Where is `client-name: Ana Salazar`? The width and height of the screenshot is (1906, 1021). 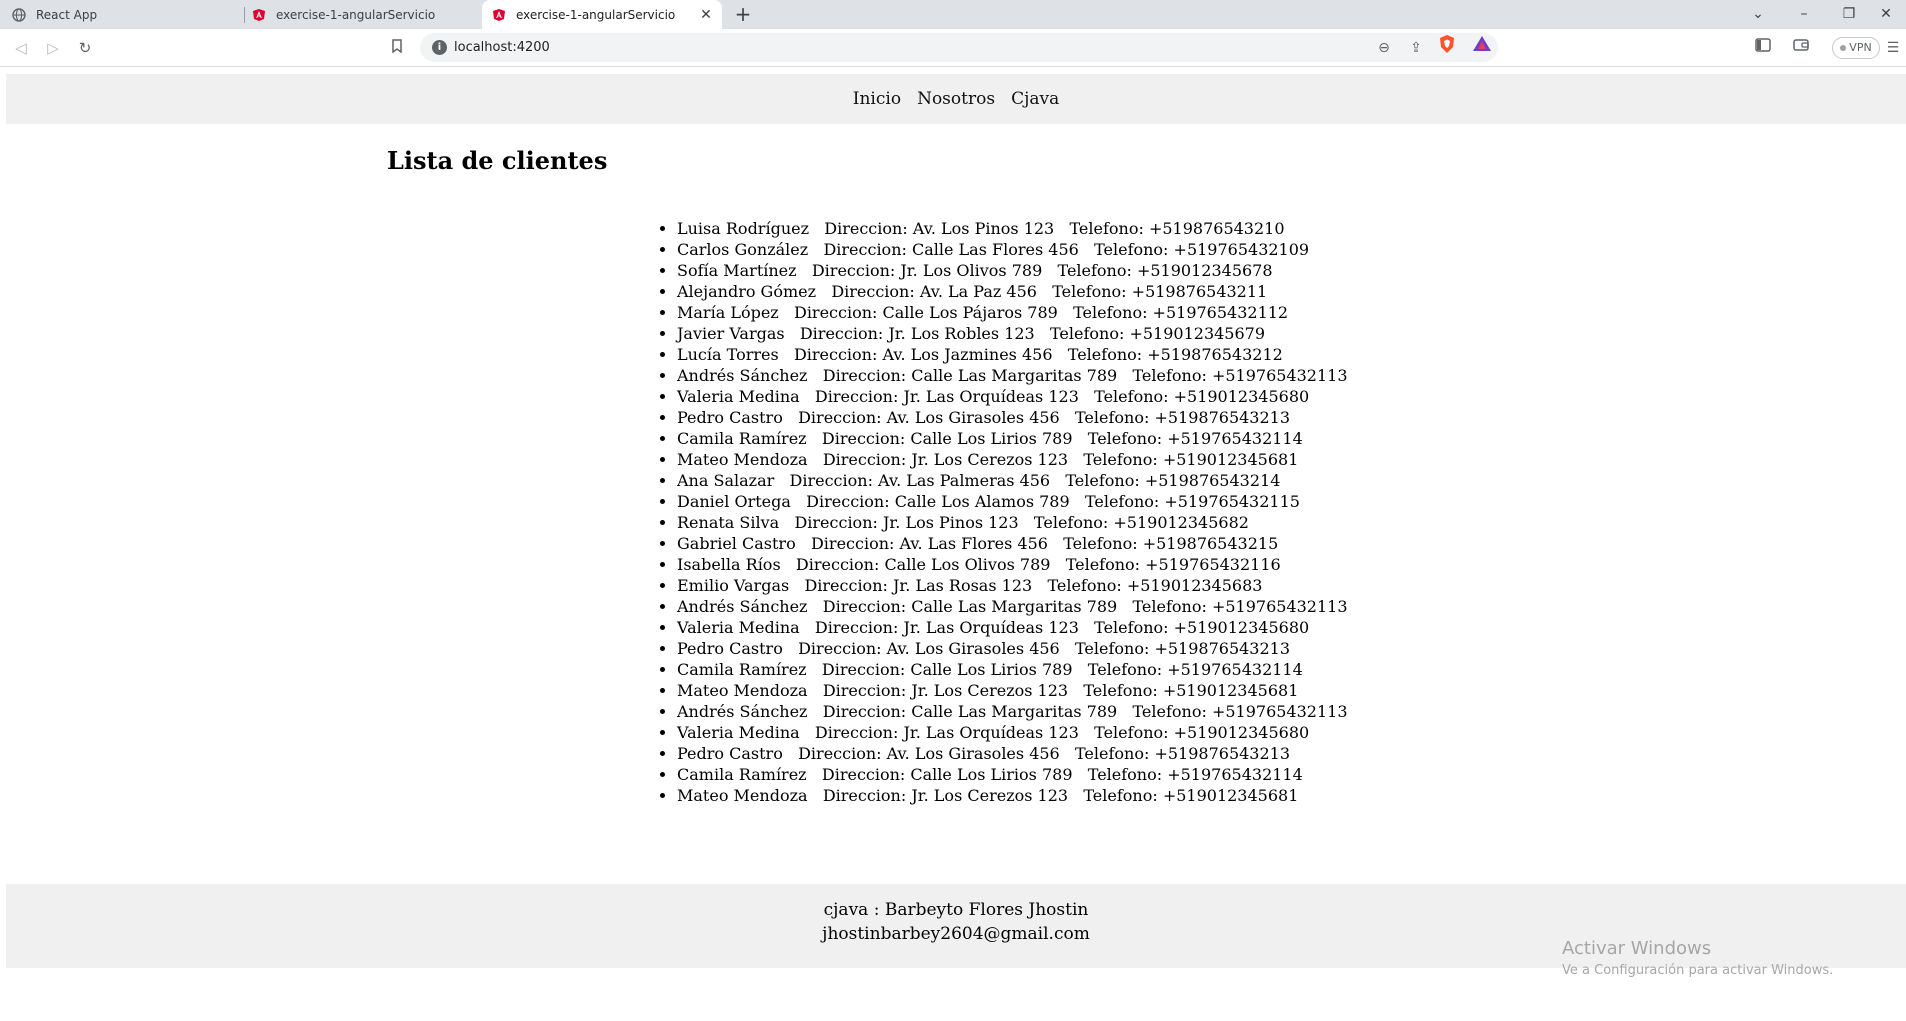 client-name: Ana Salazar is located at coordinates (726, 480).